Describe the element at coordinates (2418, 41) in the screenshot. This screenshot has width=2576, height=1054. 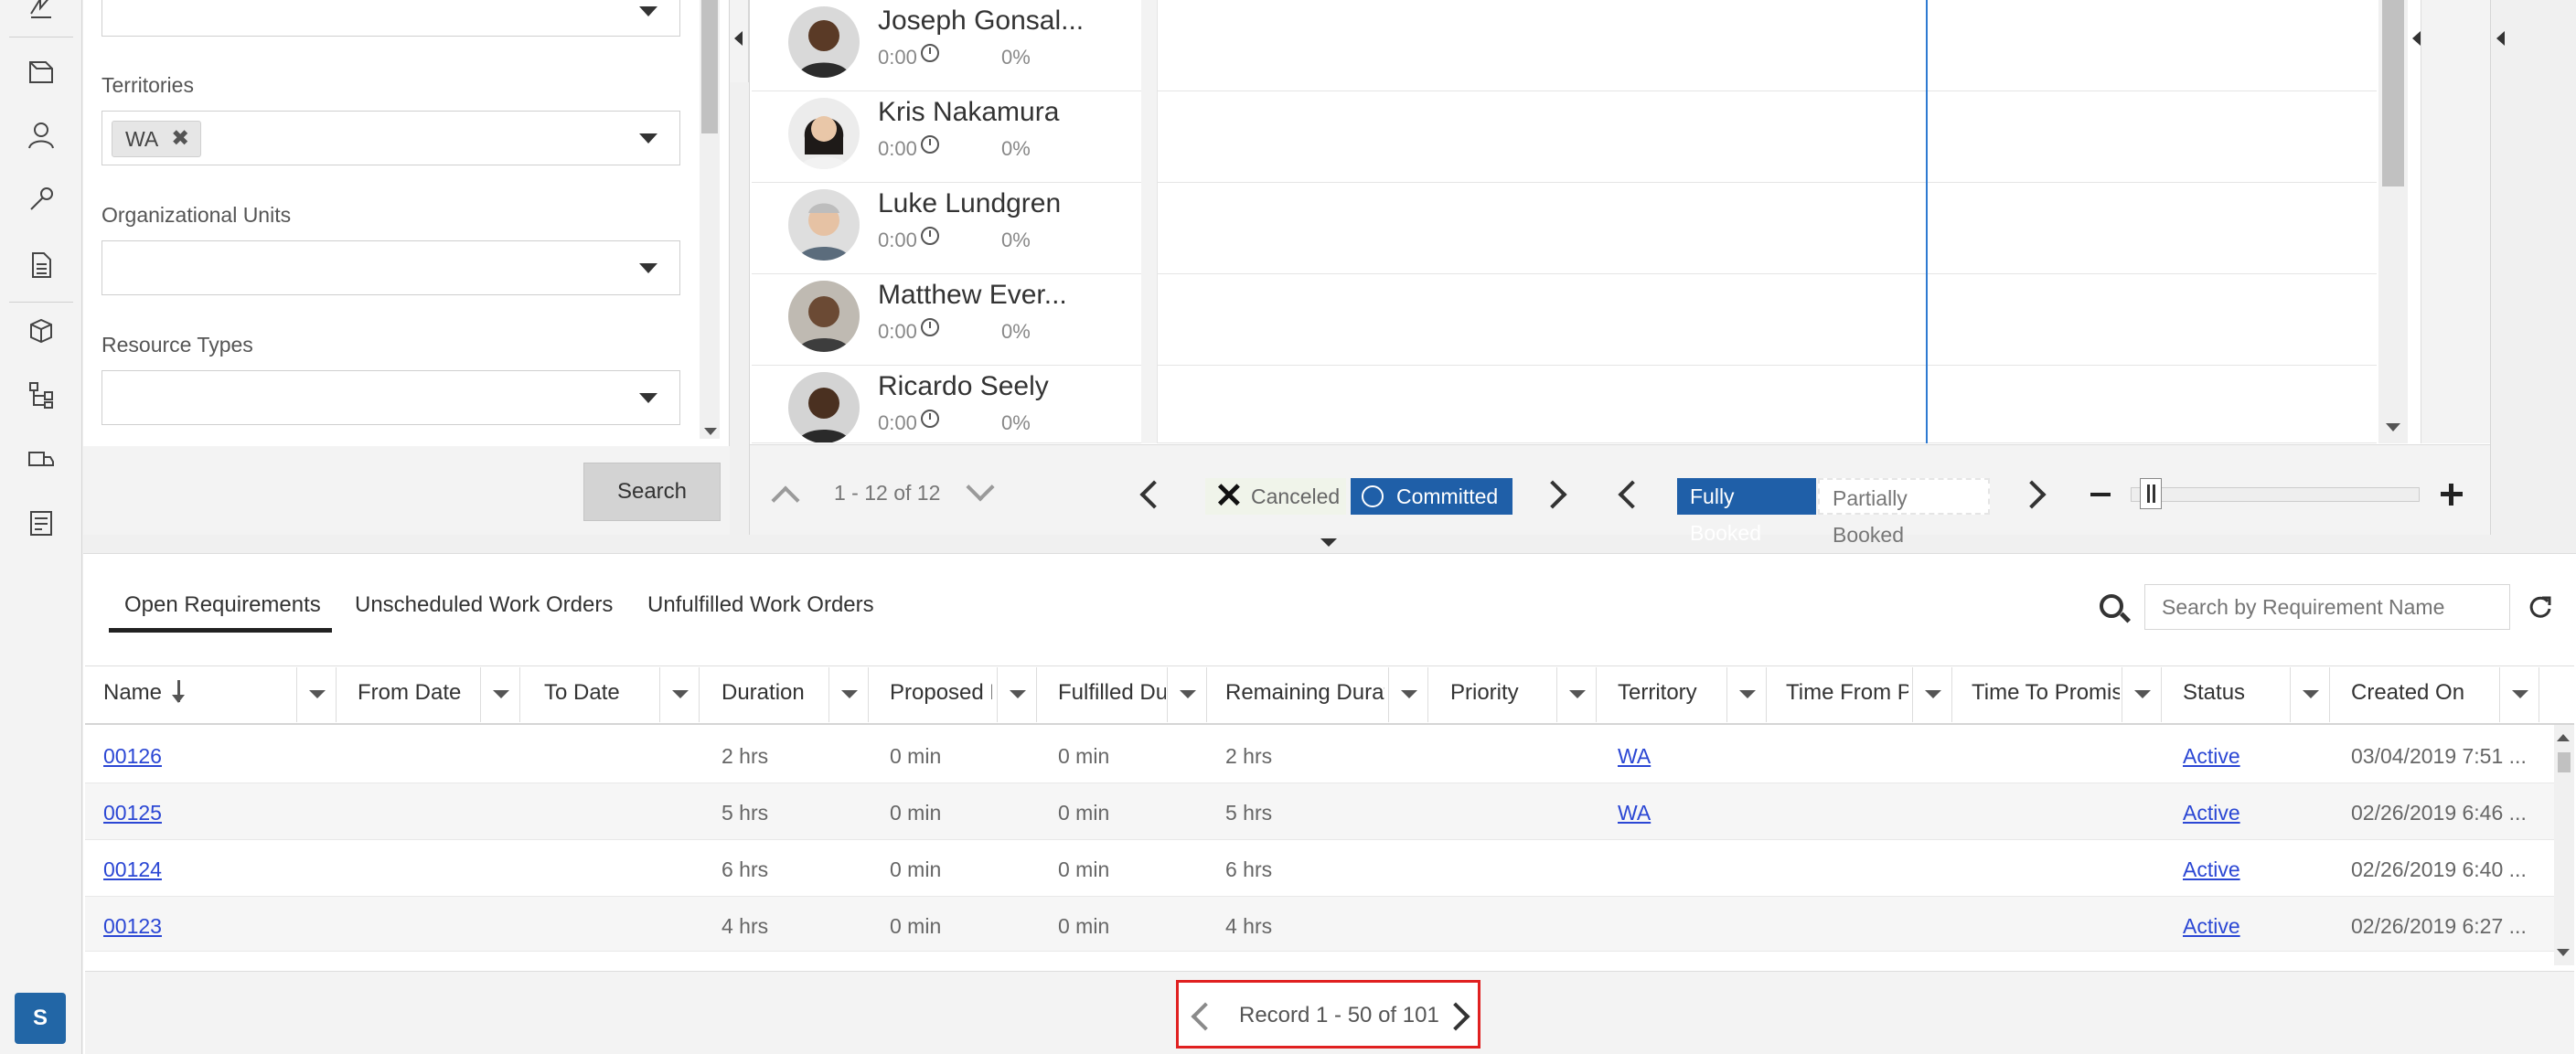
I see `expand-details-button` at that location.